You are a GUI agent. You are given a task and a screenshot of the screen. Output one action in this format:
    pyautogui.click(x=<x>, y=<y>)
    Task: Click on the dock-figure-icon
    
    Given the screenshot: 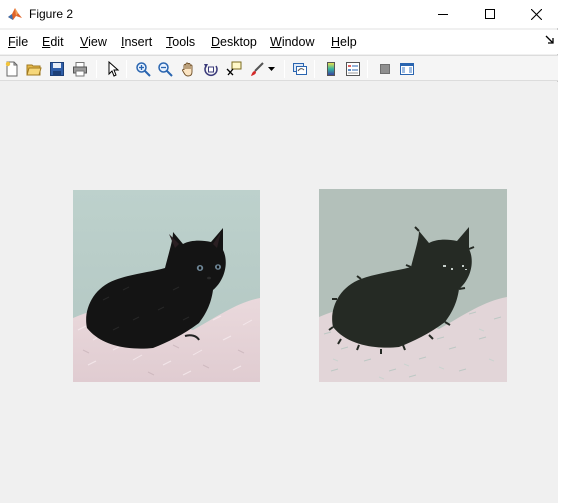 What is the action you would take?
    pyautogui.click(x=550, y=39)
    